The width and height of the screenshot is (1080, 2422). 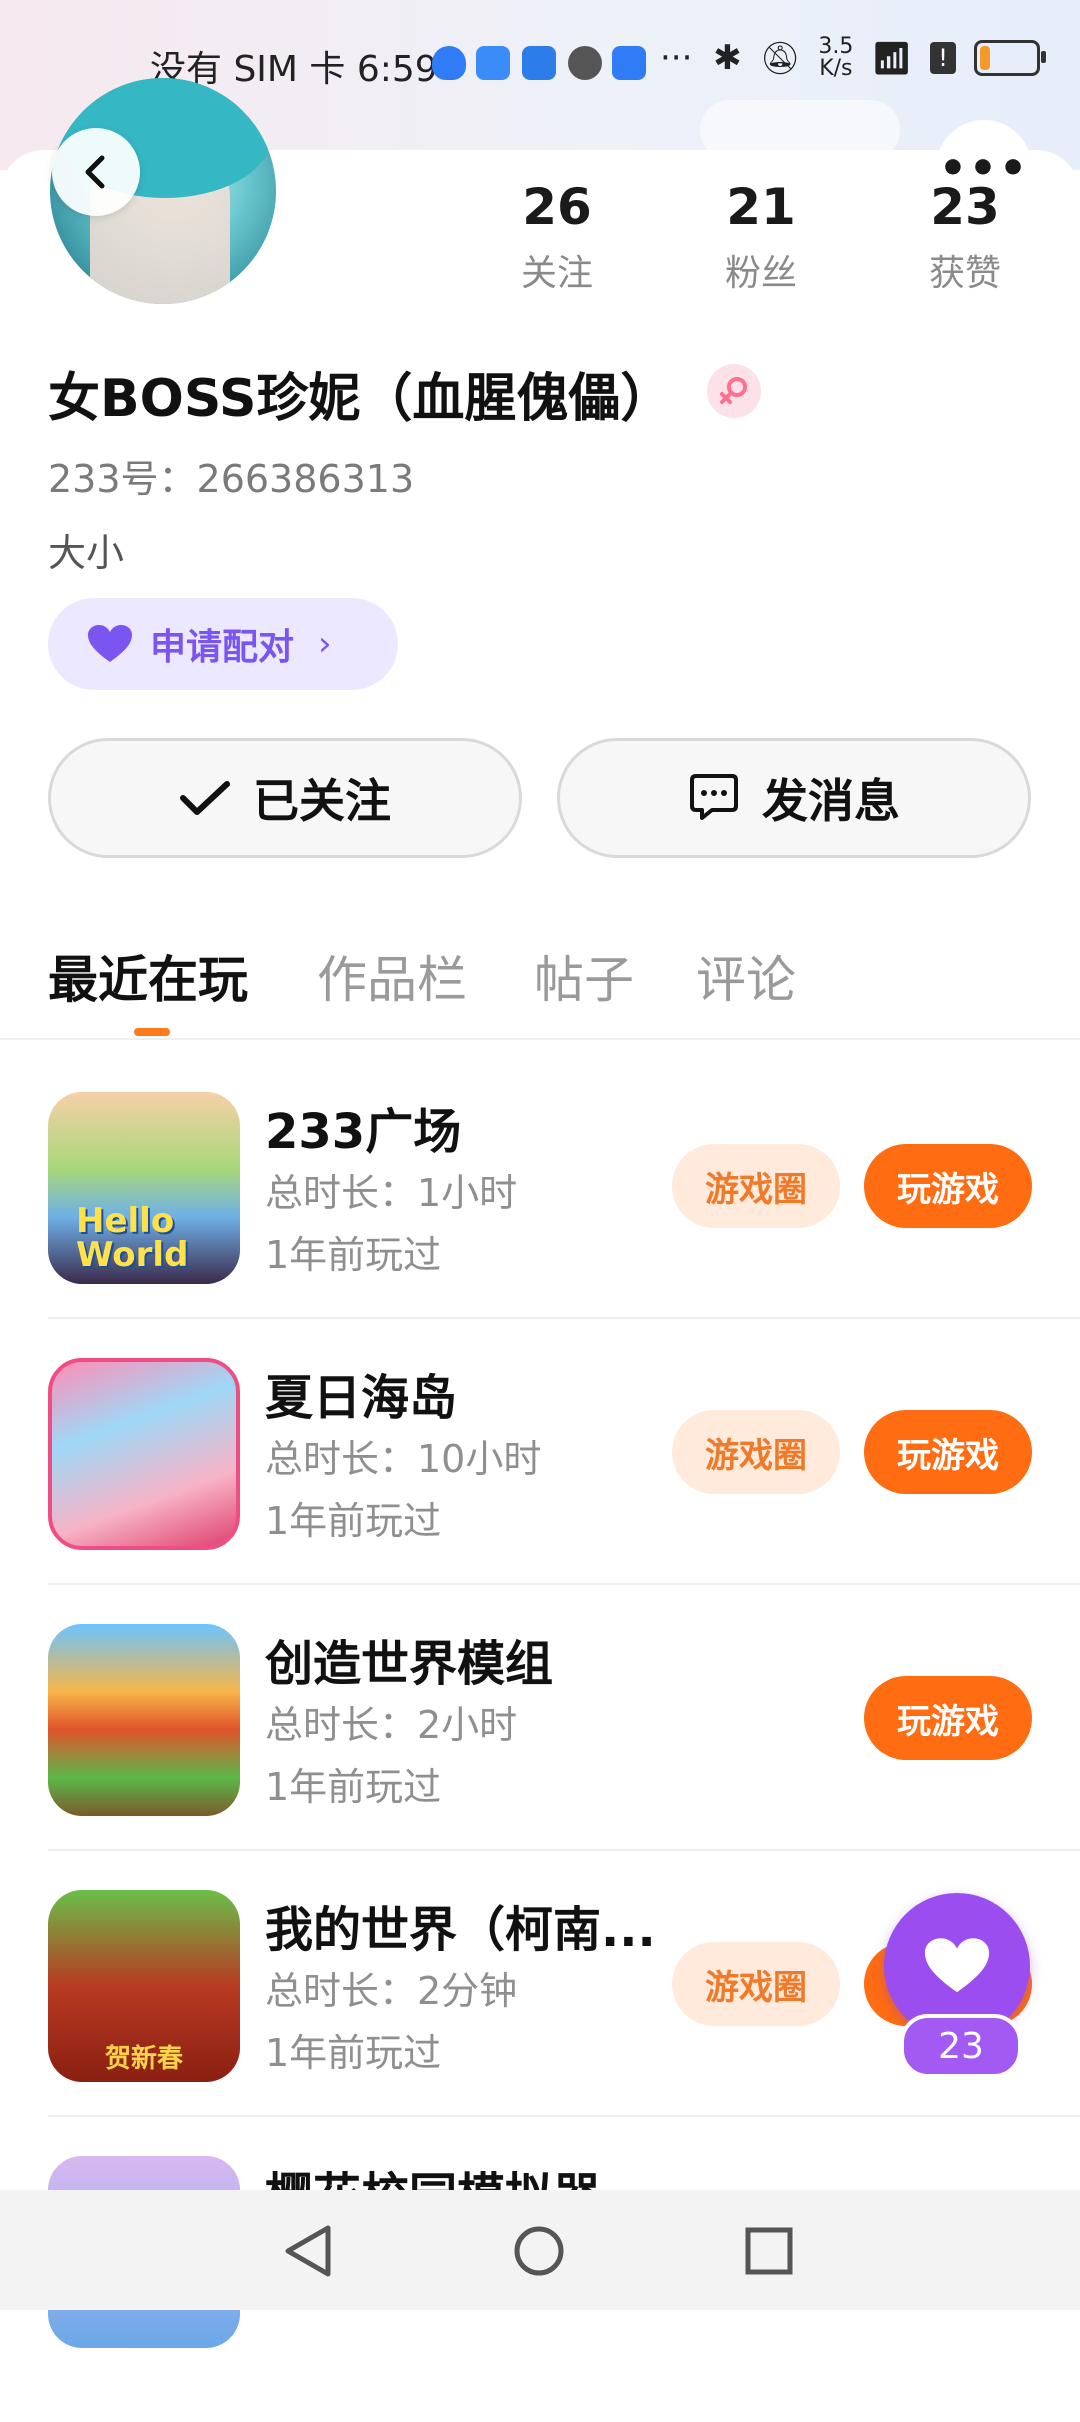 I want to click on pair-request-label: 申请配对, so click(x=222, y=647).